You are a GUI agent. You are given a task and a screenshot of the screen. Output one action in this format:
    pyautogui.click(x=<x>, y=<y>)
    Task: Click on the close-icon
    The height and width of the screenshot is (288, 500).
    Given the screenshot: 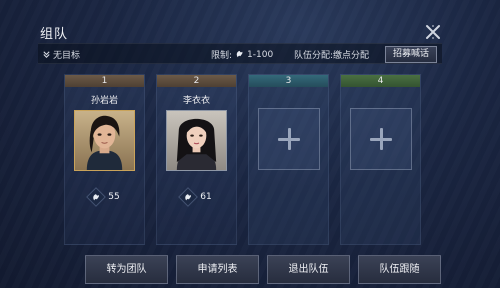 What is the action you would take?
    pyautogui.click(x=433, y=32)
    